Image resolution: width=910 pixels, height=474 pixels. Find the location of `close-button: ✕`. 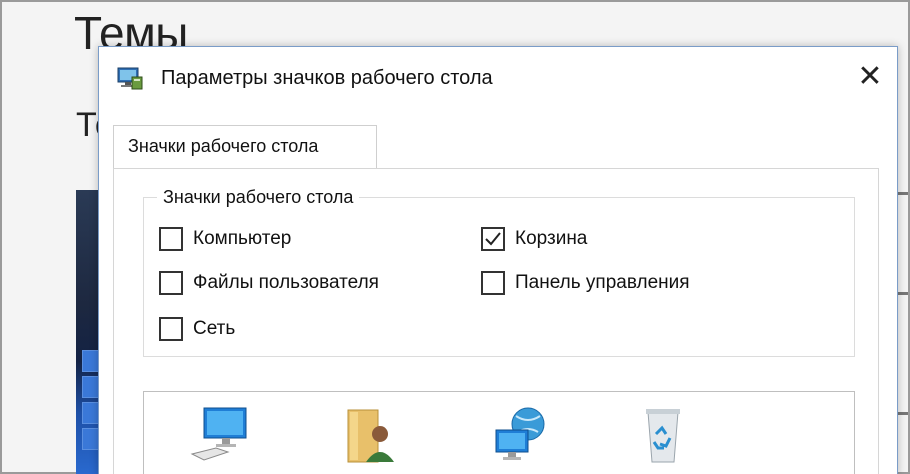

close-button: ✕ is located at coordinates (870, 76).